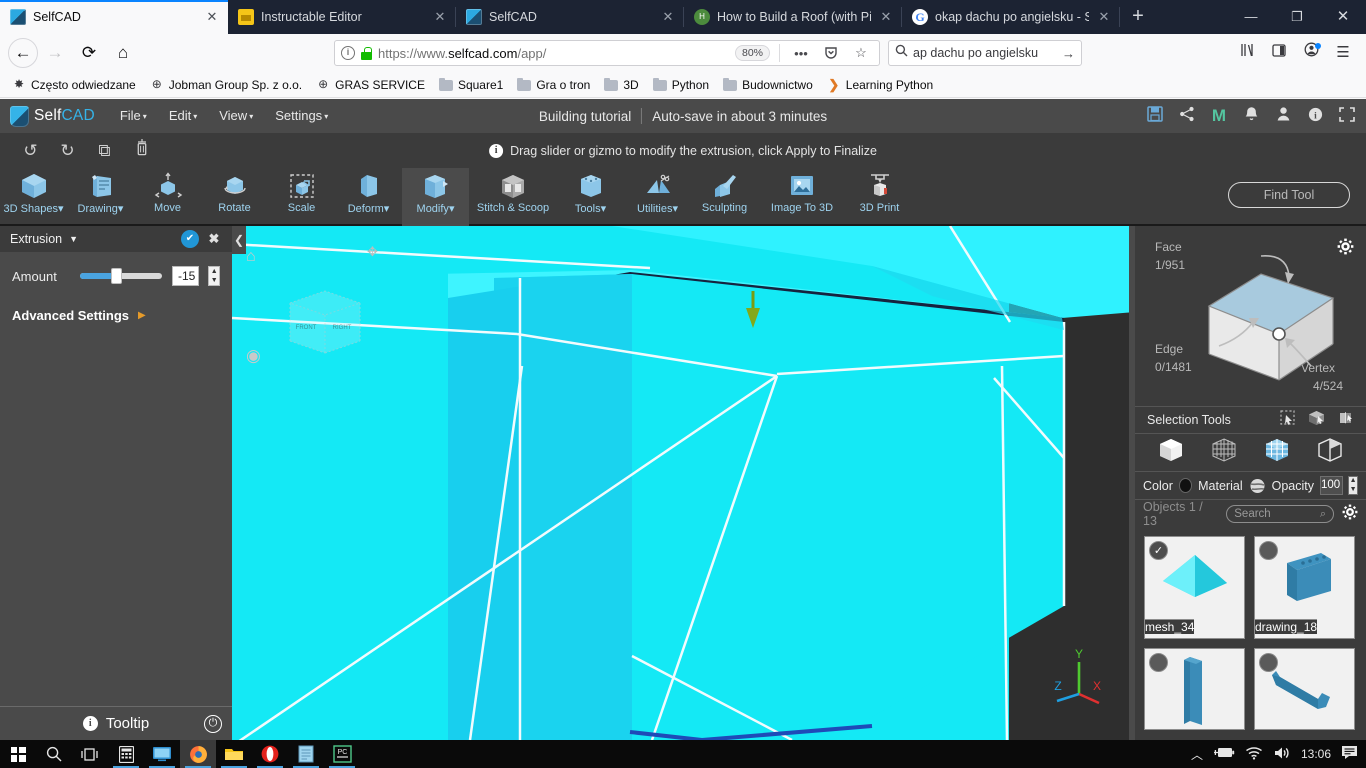 The width and height of the screenshot is (1366, 768). I want to click on pan-icon: ✥, so click(372, 252).